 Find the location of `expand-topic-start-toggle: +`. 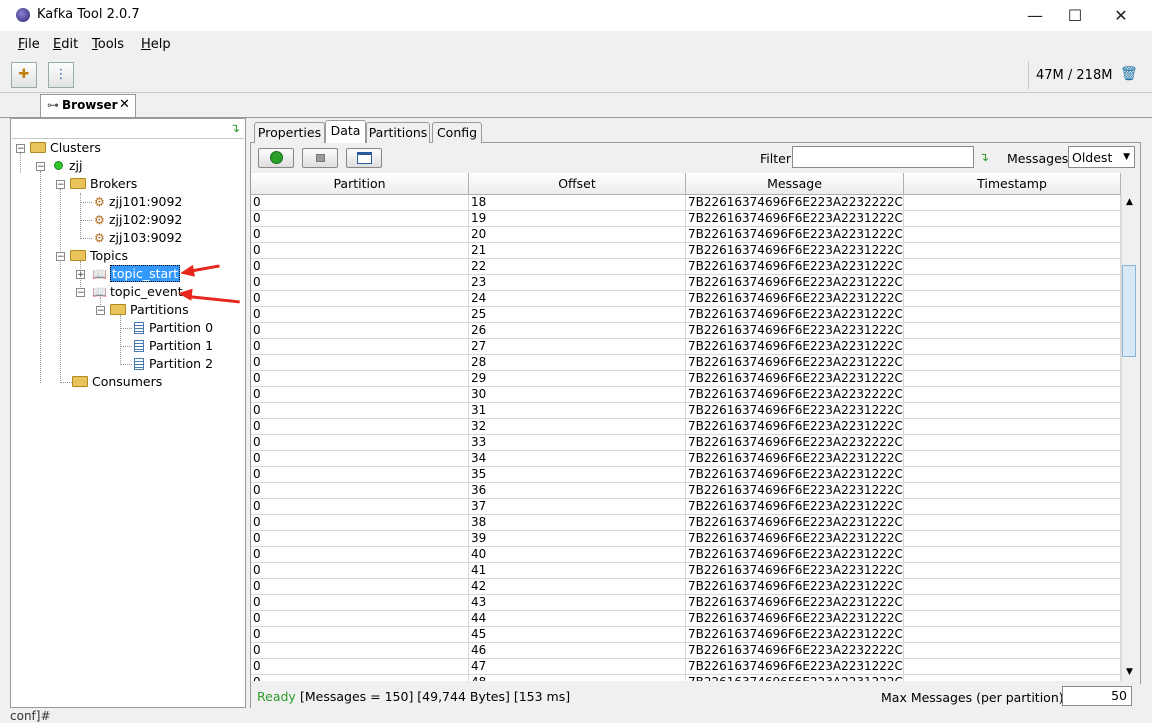

expand-topic-start-toggle: + is located at coordinates (80, 275).